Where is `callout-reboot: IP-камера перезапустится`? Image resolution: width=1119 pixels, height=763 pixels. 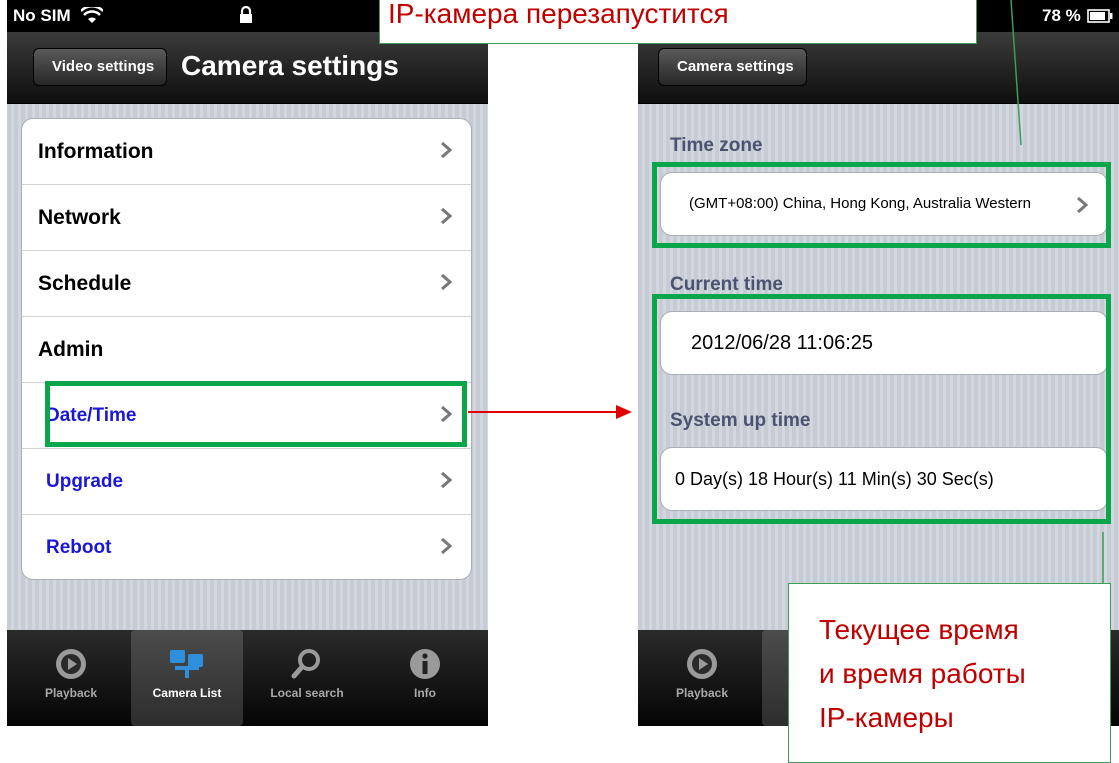
callout-reboot: IP-камера перезапустится is located at coordinates (678, 22).